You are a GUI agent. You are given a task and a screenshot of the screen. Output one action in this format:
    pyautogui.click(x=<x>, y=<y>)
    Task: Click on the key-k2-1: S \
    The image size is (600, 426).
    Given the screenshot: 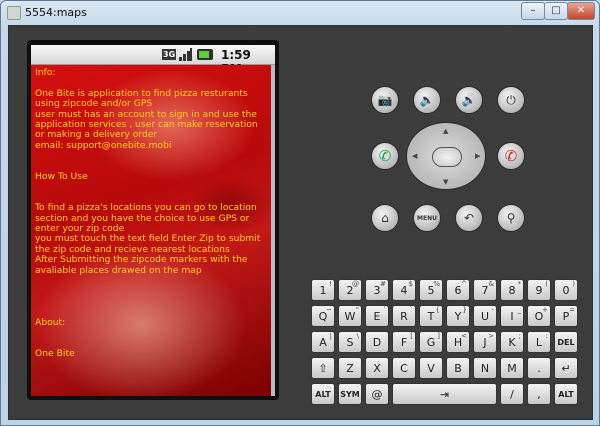 What is the action you would take?
    pyautogui.click(x=350, y=342)
    